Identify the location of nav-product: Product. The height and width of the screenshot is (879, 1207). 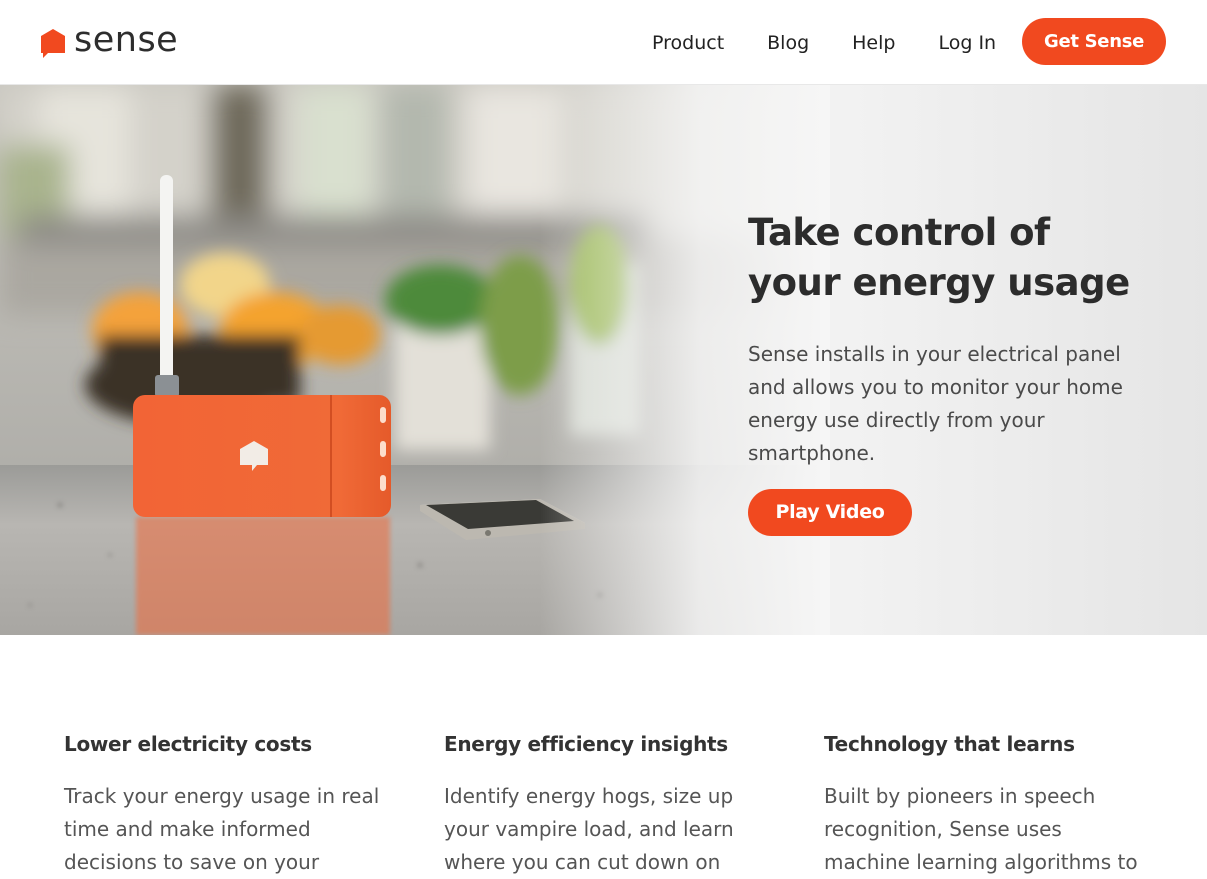
(688, 43).